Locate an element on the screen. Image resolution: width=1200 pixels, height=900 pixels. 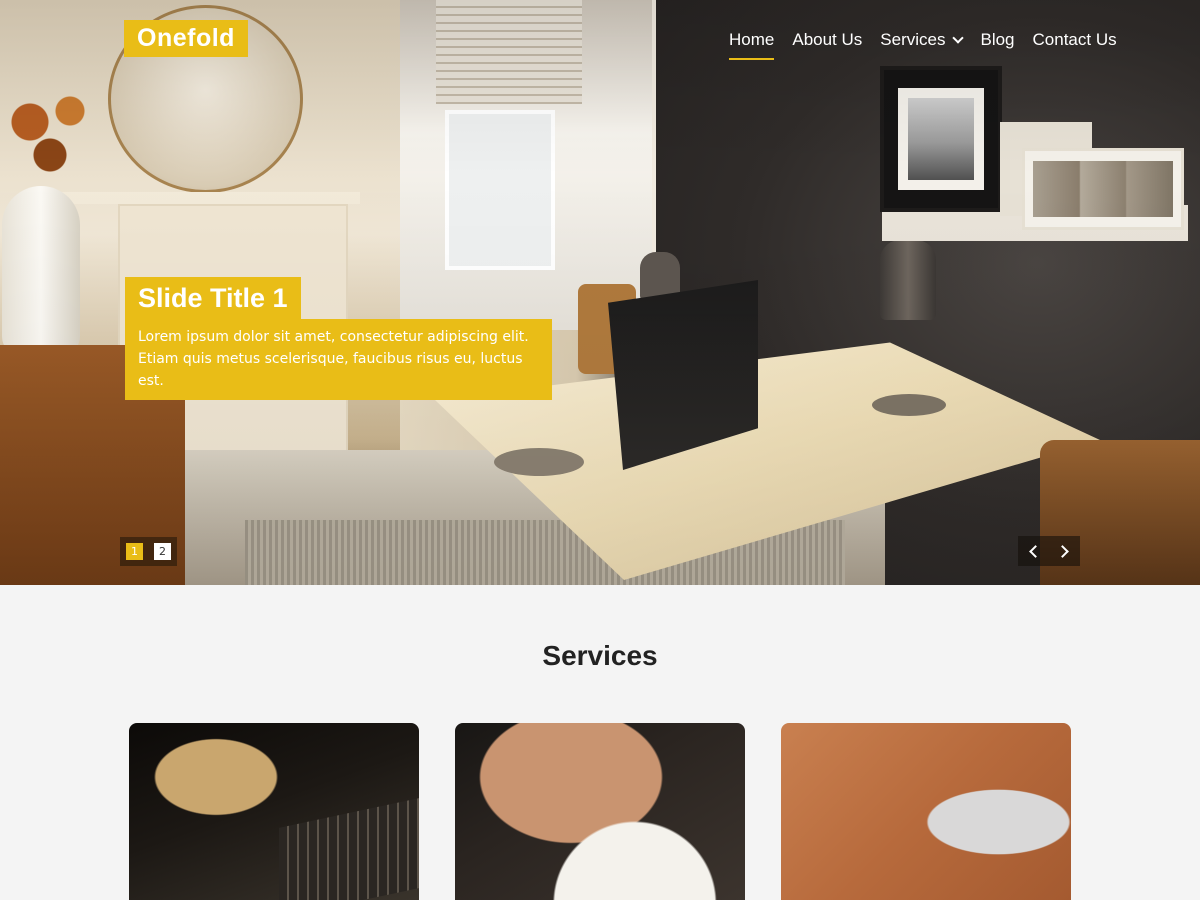
nav-item-contact-us: Contact Us is located at coordinates (1075, 44).